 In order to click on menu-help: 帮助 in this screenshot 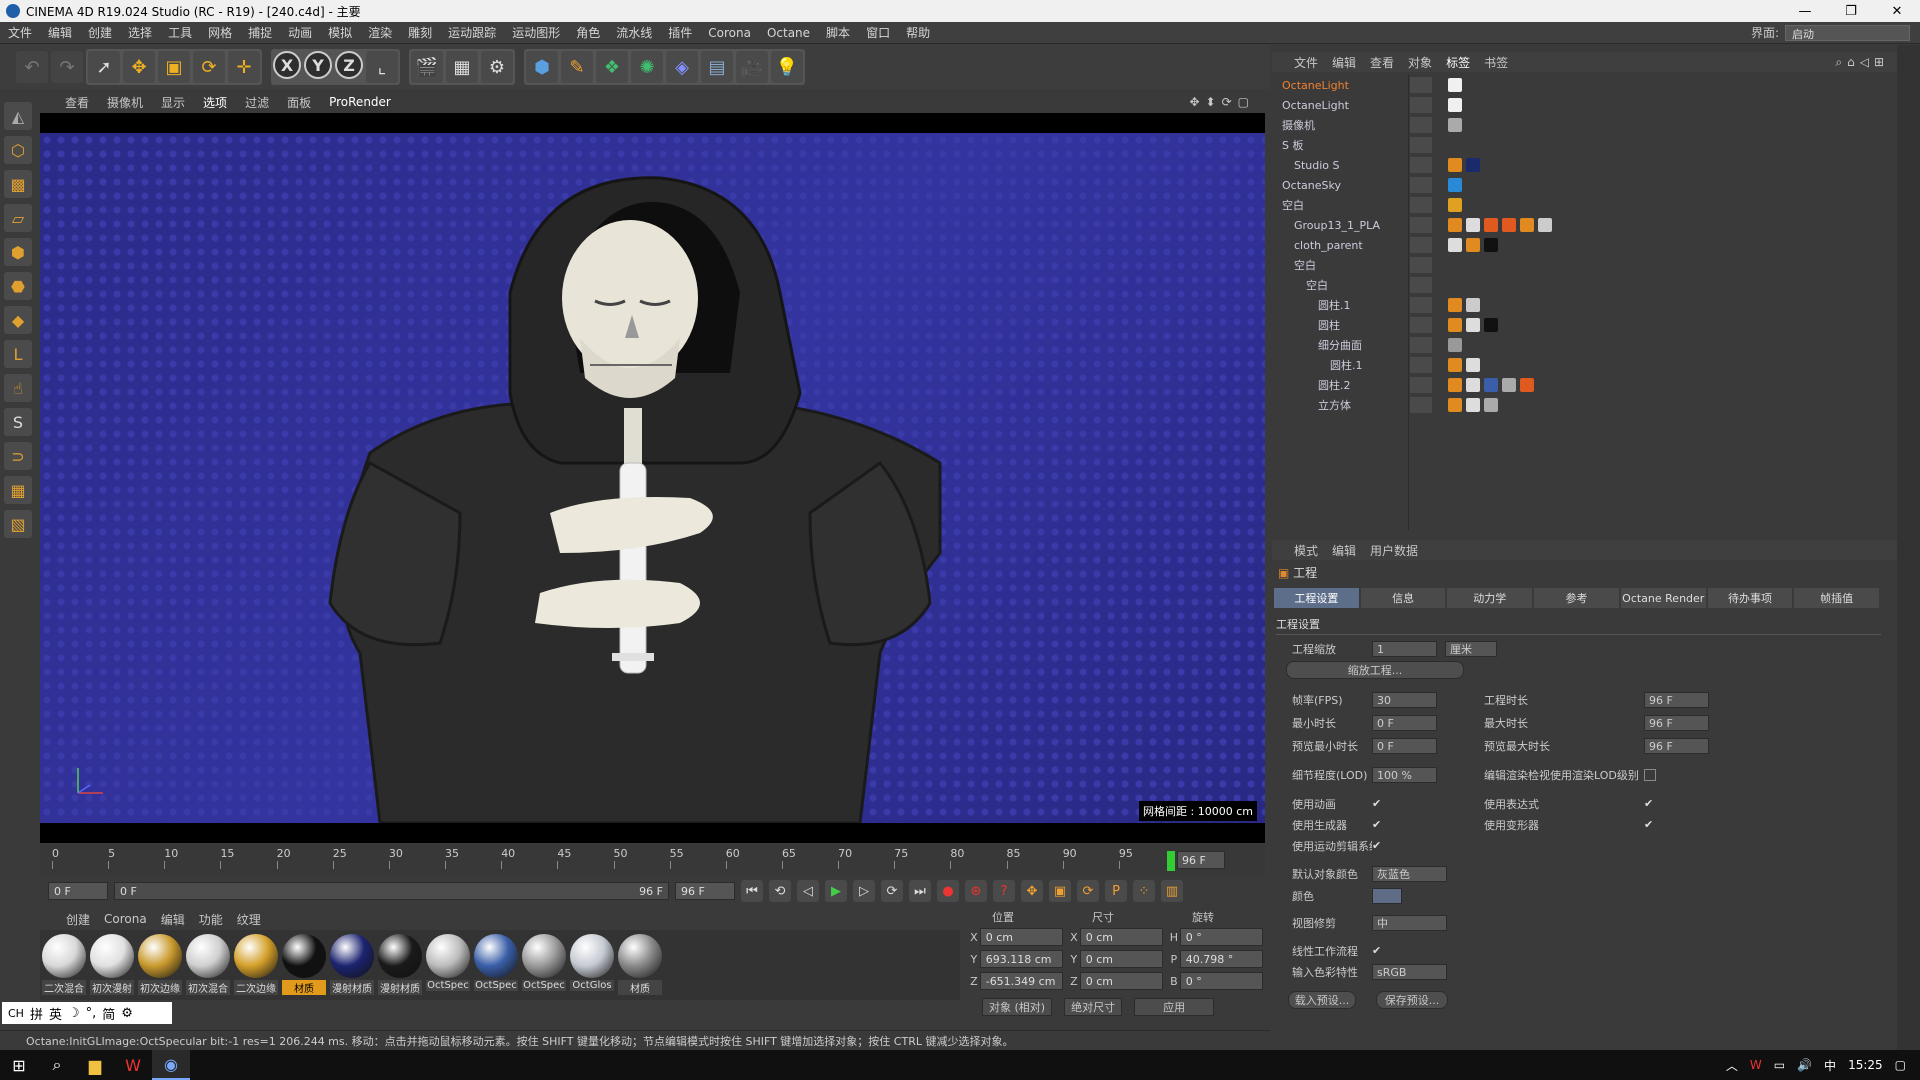, I will do `click(918, 32)`.